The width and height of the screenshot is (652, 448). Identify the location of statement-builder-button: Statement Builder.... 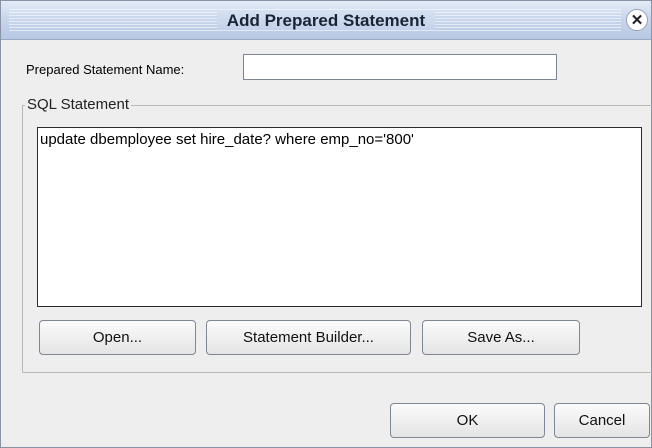
(308, 337).